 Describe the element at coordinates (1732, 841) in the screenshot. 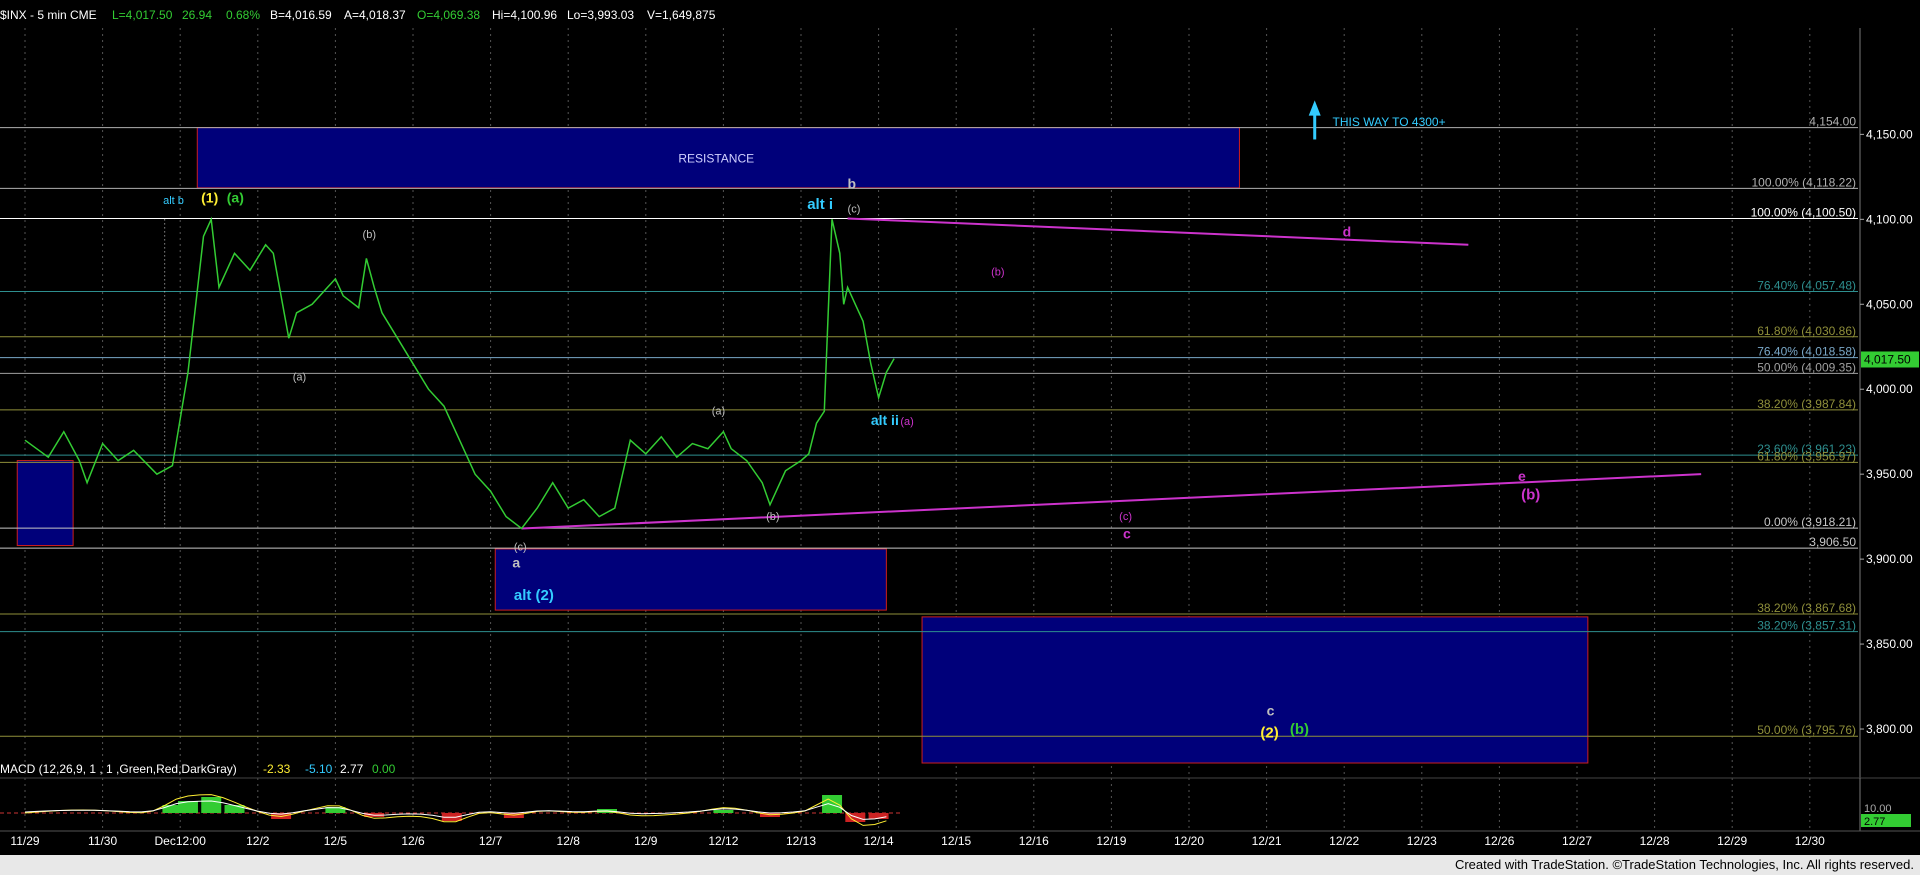

I see `x-tick-label: 12/29` at that location.